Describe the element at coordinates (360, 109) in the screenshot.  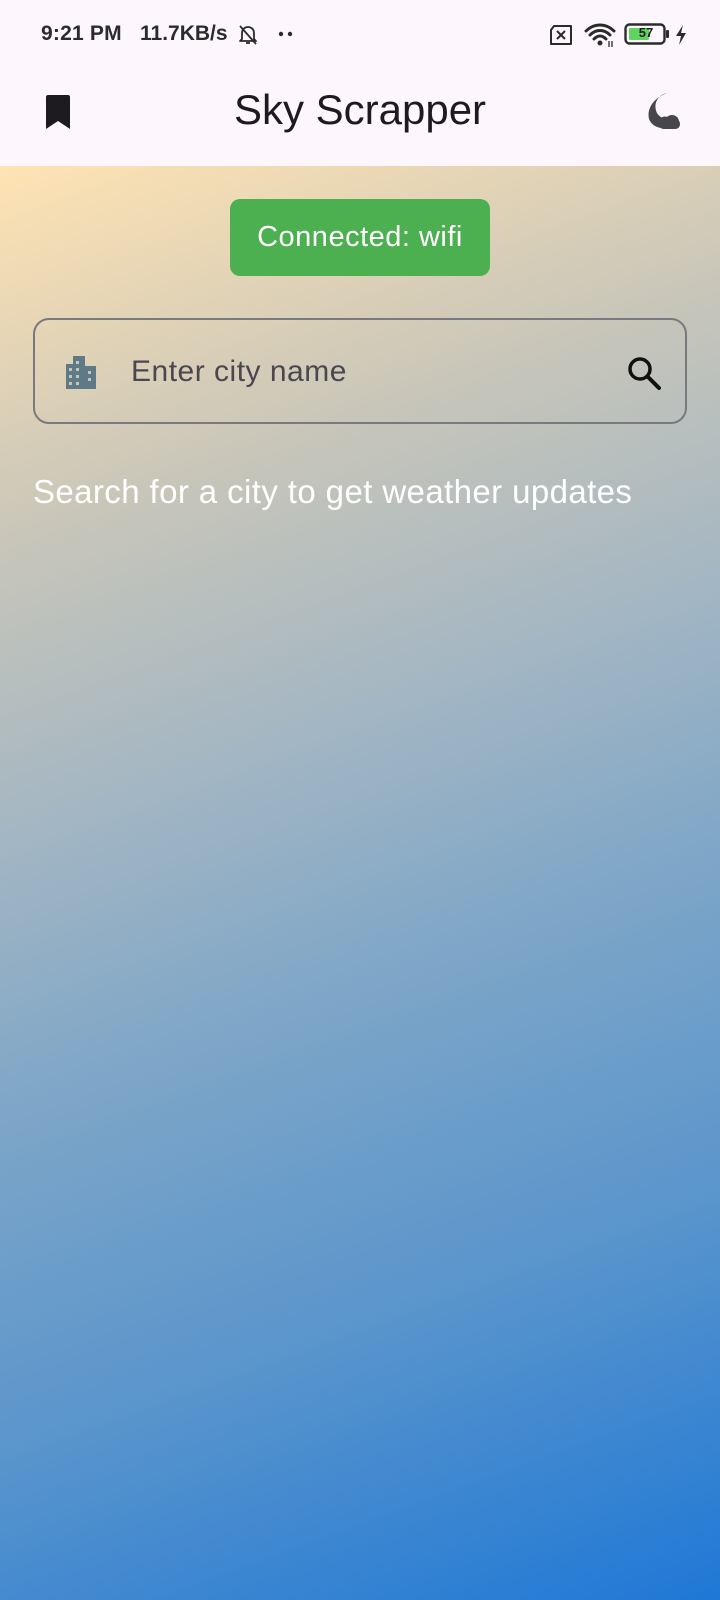
I see `app-title: Sky Scrapper` at that location.